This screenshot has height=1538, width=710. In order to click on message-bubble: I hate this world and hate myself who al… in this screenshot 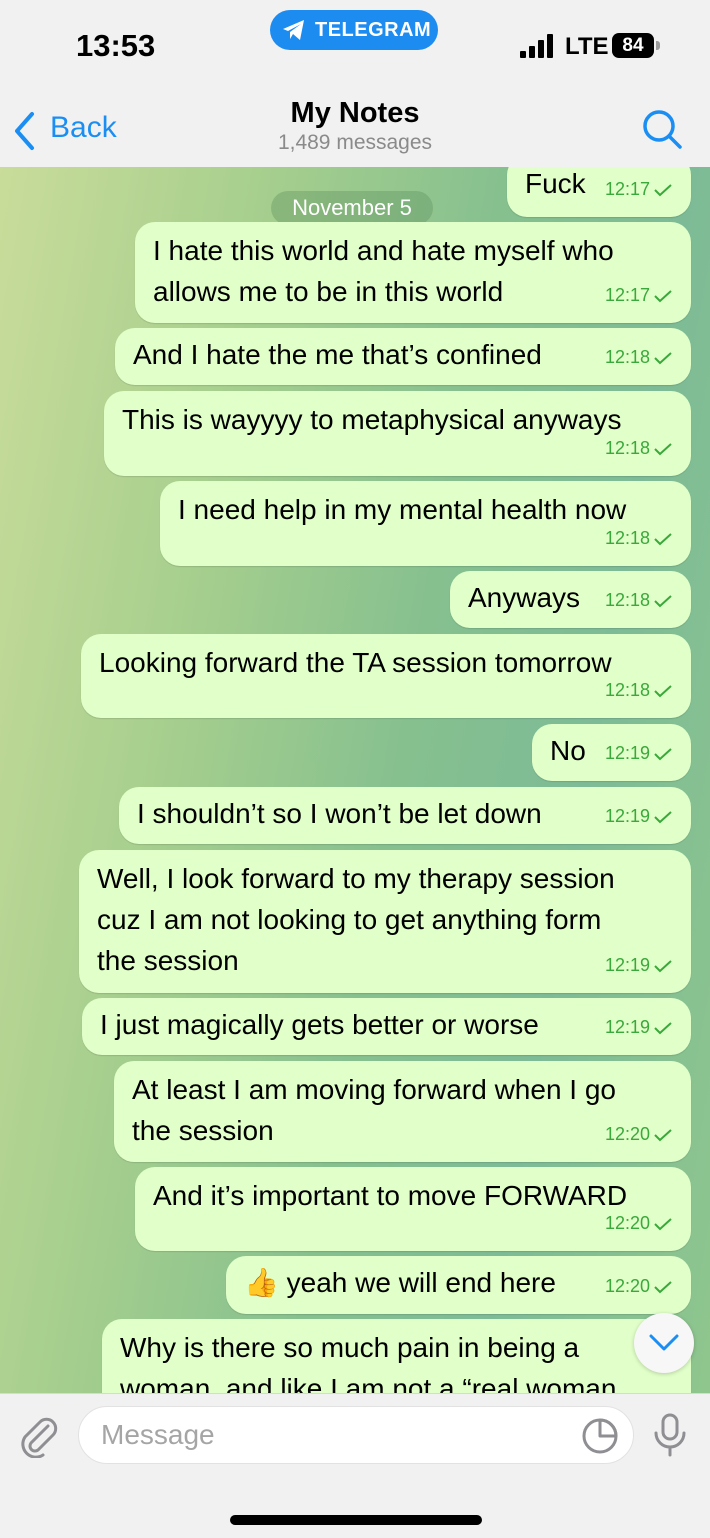, I will do `click(413, 272)`.